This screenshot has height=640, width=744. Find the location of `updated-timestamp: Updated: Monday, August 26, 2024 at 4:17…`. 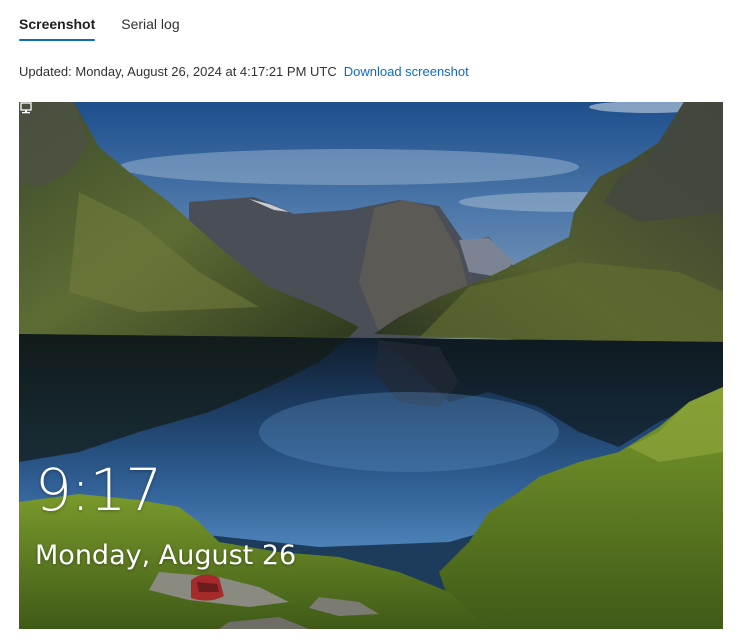

updated-timestamp: Updated: Monday, August 26, 2024 at 4:17… is located at coordinates (178, 71).